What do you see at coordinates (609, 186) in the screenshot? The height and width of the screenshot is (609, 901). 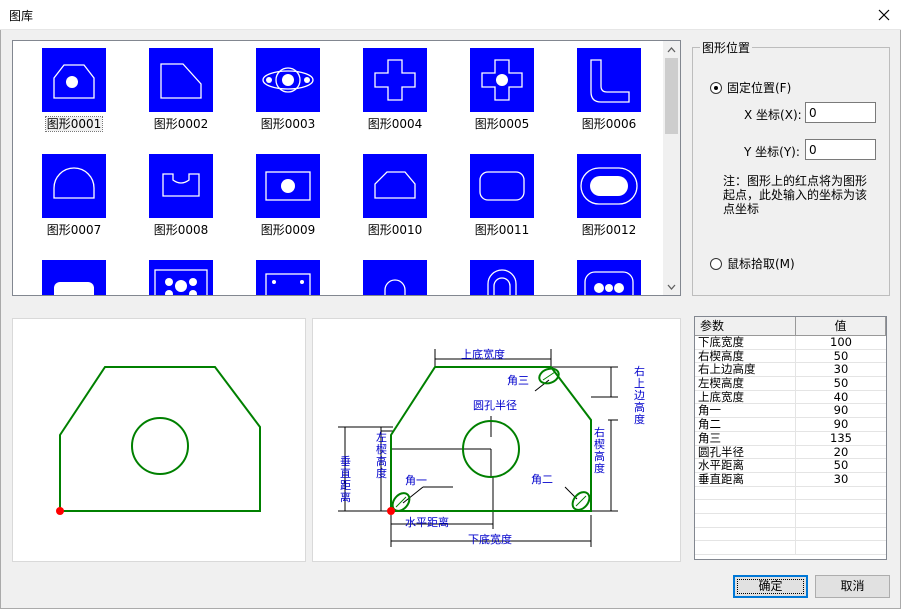 I see `slot-icon` at bounding box center [609, 186].